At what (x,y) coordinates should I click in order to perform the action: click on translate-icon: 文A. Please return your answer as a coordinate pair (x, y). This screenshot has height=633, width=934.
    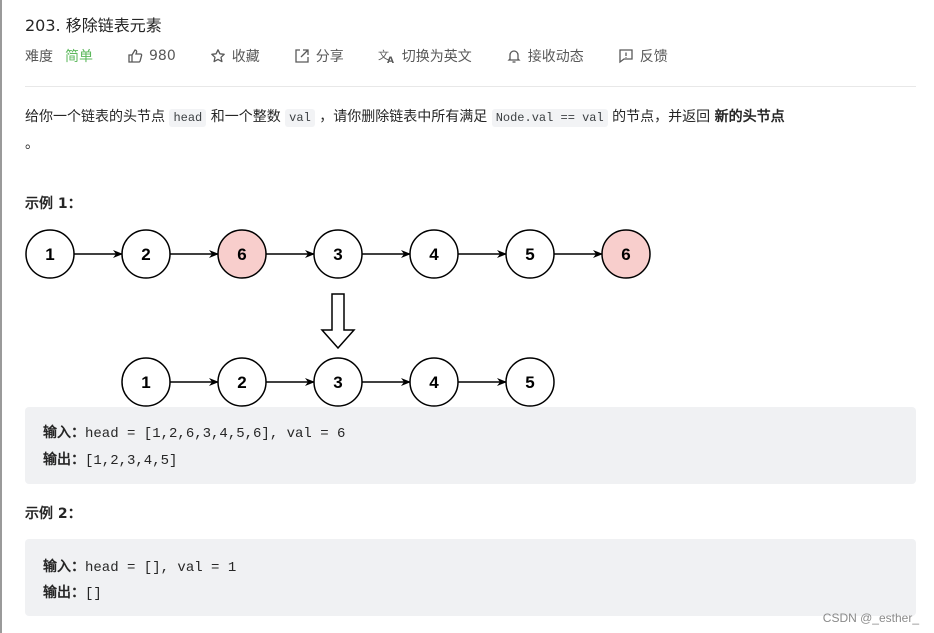
    Looking at the image, I should click on (386, 56).